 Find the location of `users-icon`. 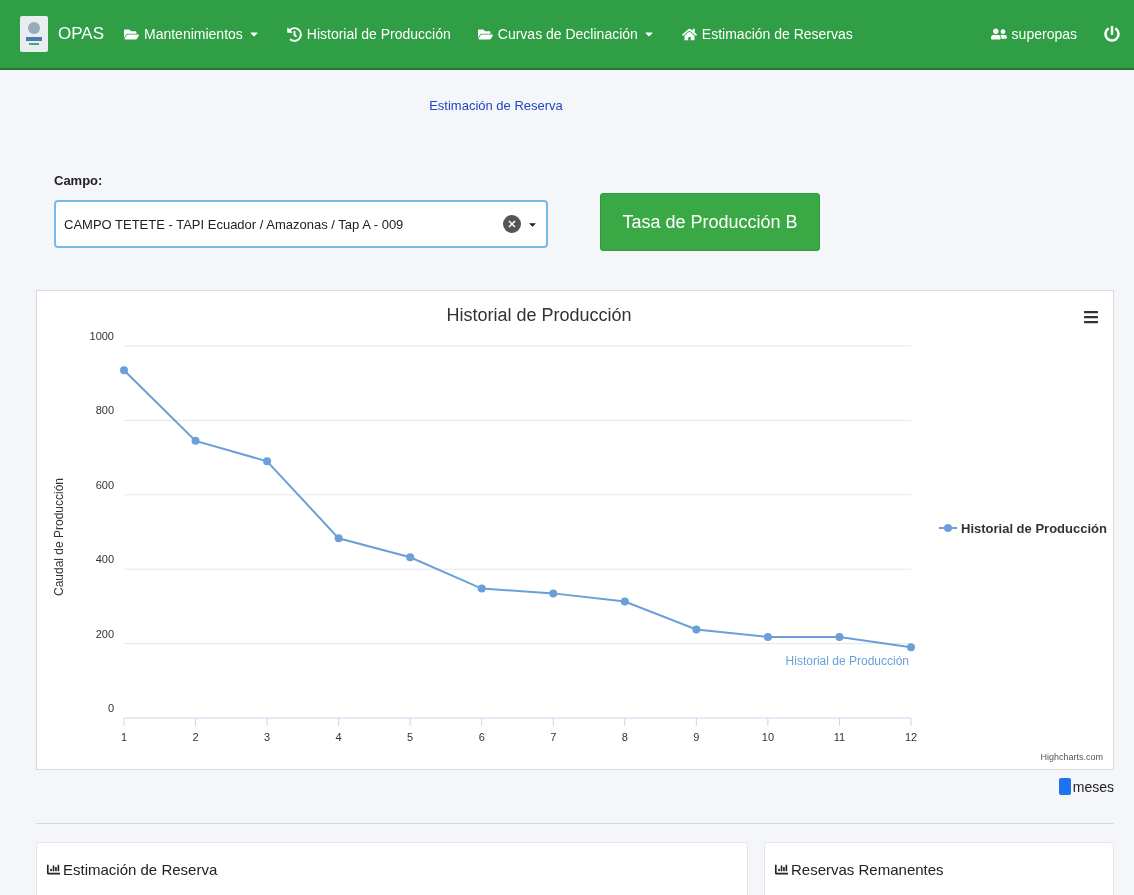

users-icon is located at coordinates (998, 34).